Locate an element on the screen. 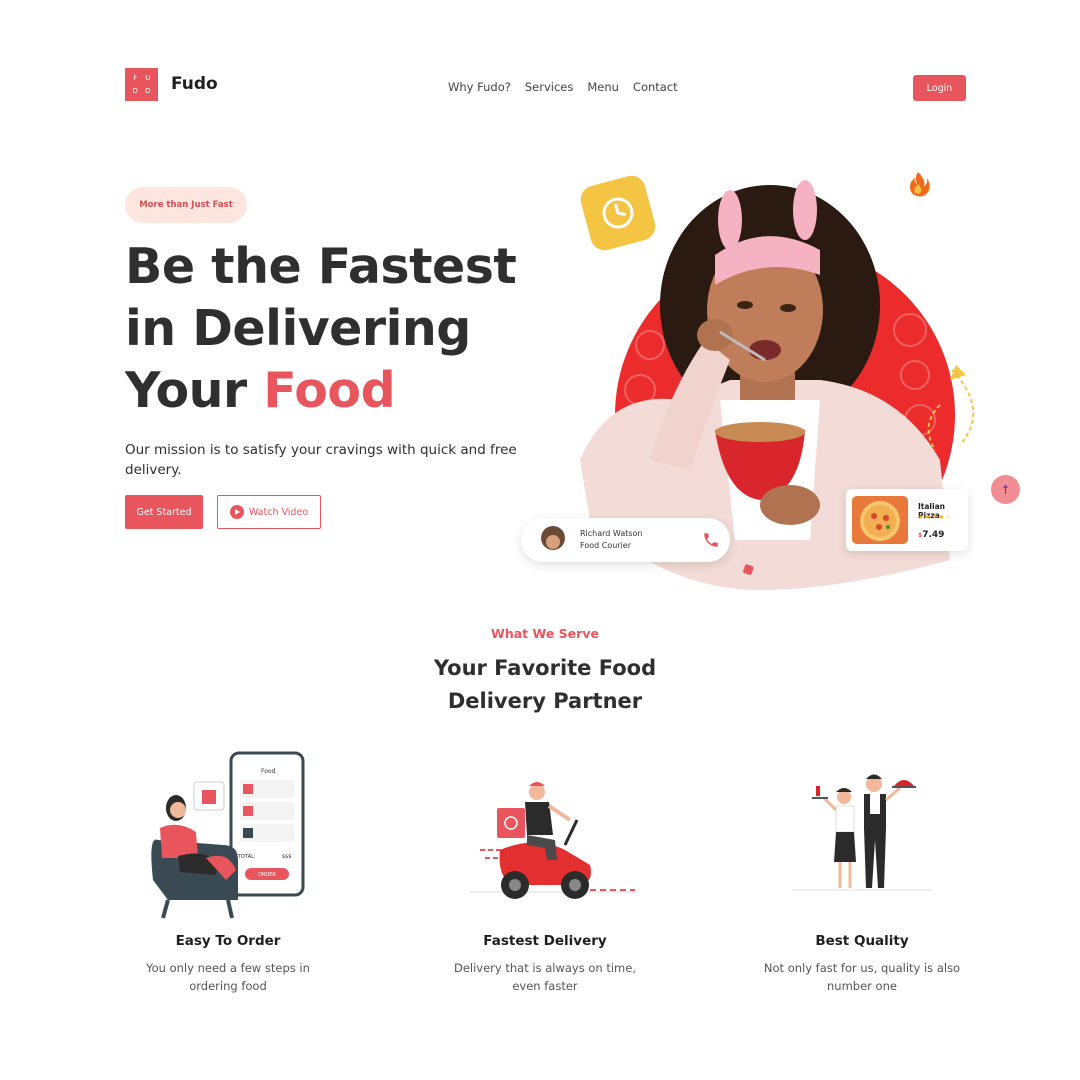 This screenshot has width=1080, height=1080. courier-card: Richard Watson Food Courier is located at coordinates (625, 540).